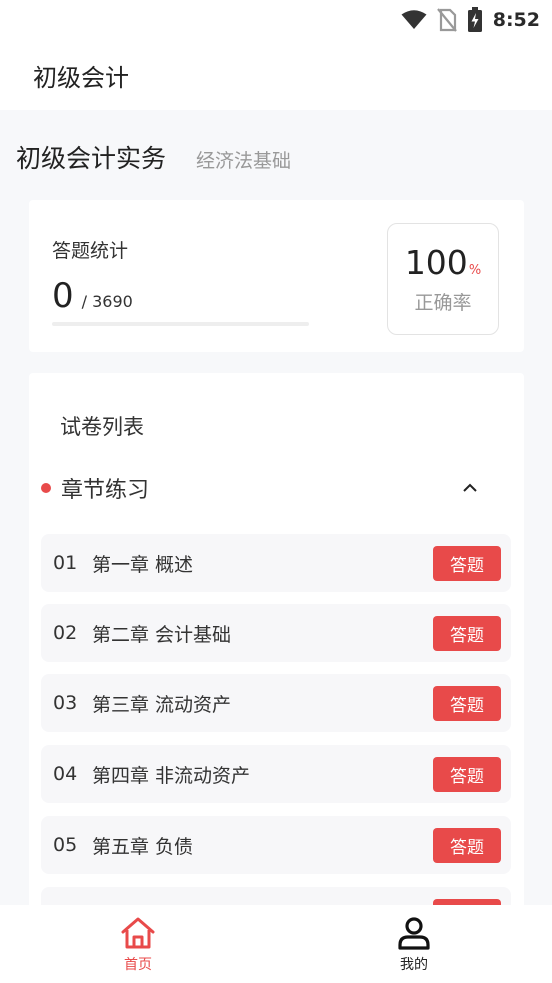 This screenshot has height=983, width=552. Describe the element at coordinates (414, 933) in the screenshot. I see `user-icon` at that location.